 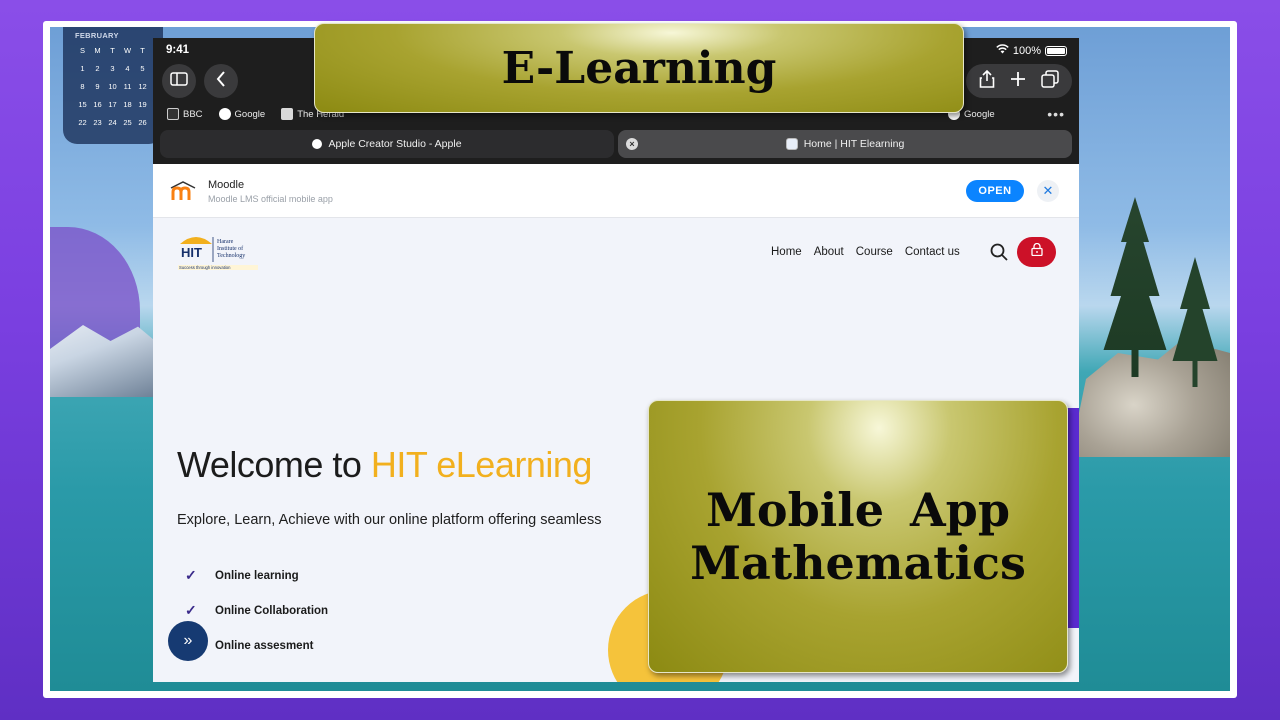 I want to click on calendar-day: 15, so click(x=82, y=104).